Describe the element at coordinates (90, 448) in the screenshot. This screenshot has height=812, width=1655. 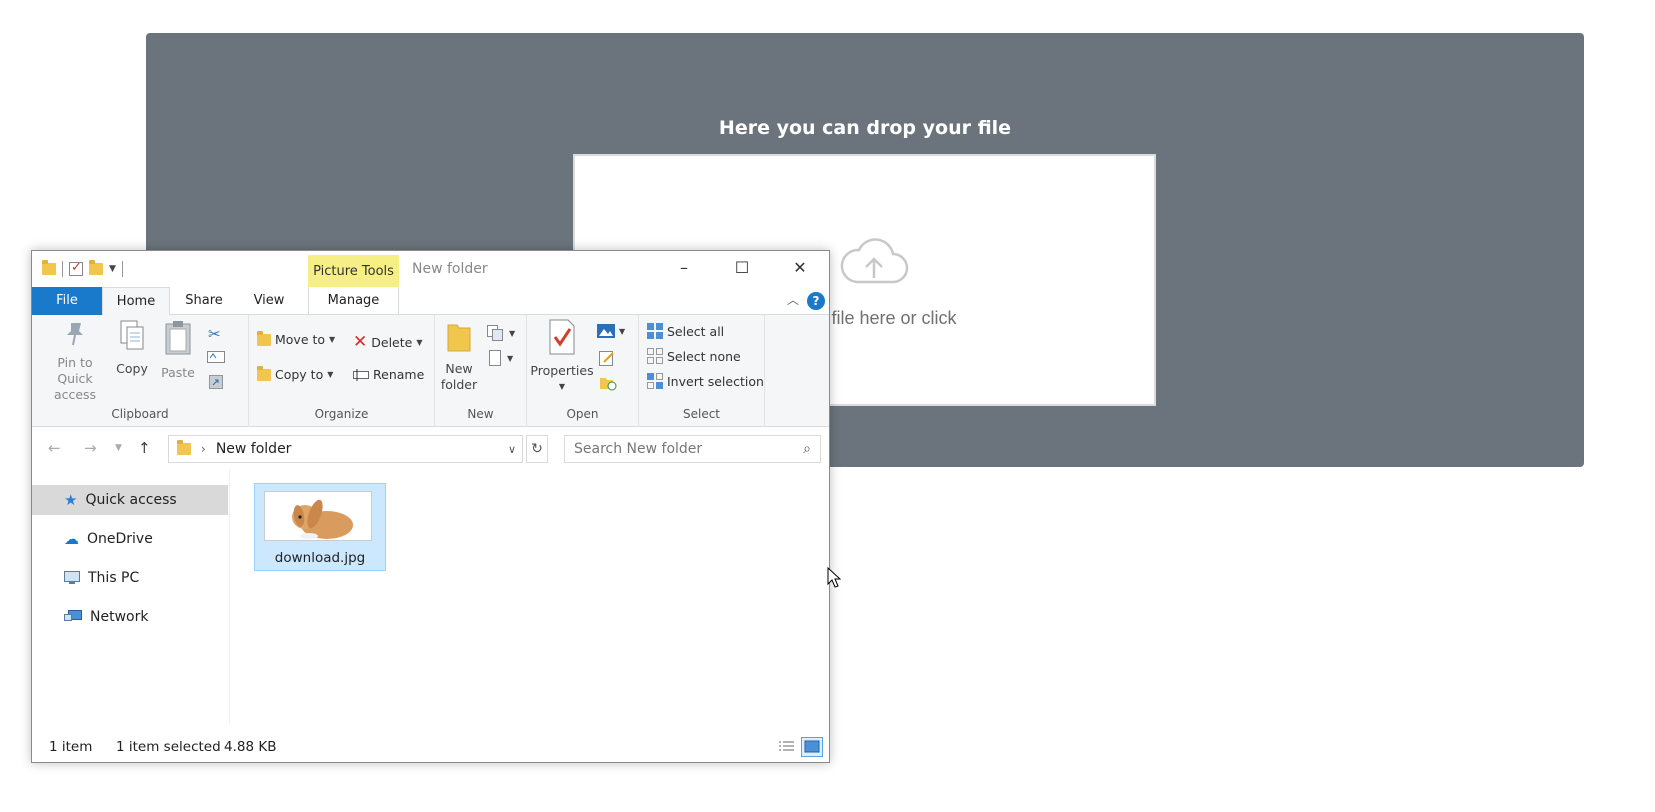
I see `forward-icon: →` at that location.